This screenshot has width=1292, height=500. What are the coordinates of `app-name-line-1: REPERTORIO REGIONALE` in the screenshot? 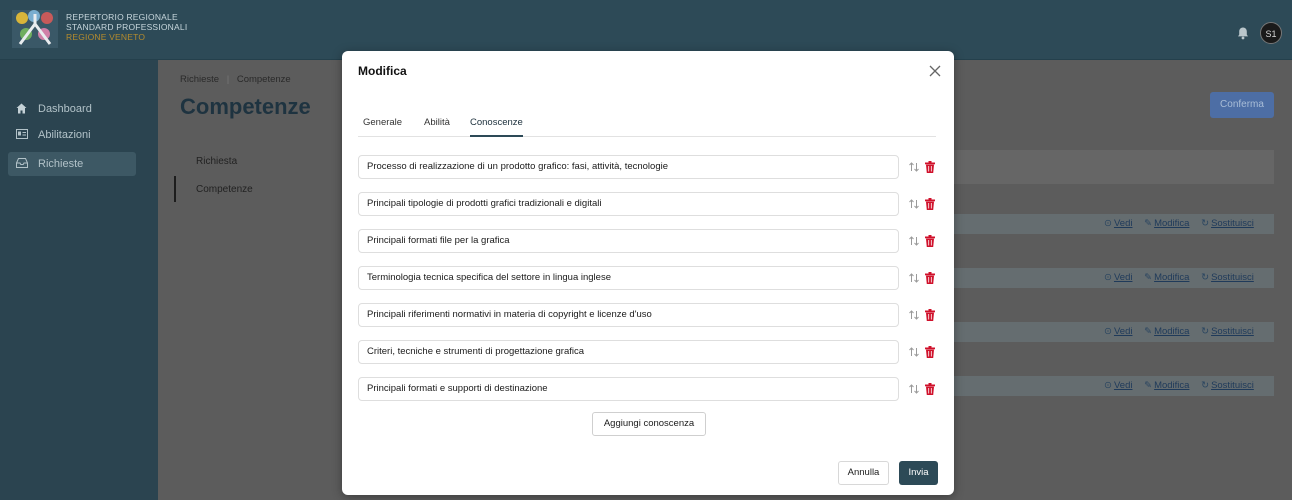 It's located at (122, 17).